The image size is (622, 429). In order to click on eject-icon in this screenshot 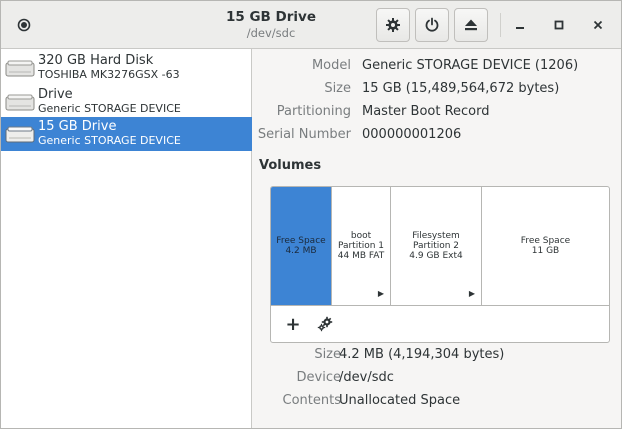, I will do `click(471, 25)`.